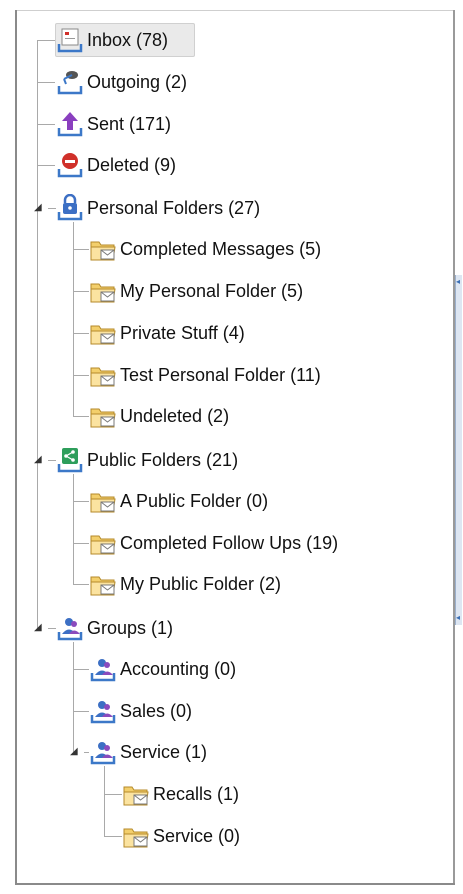 The height and width of the screenshot is (894, 463). I want to click on tree-item-public-folders: Public Folders (21), so click(147, 460).